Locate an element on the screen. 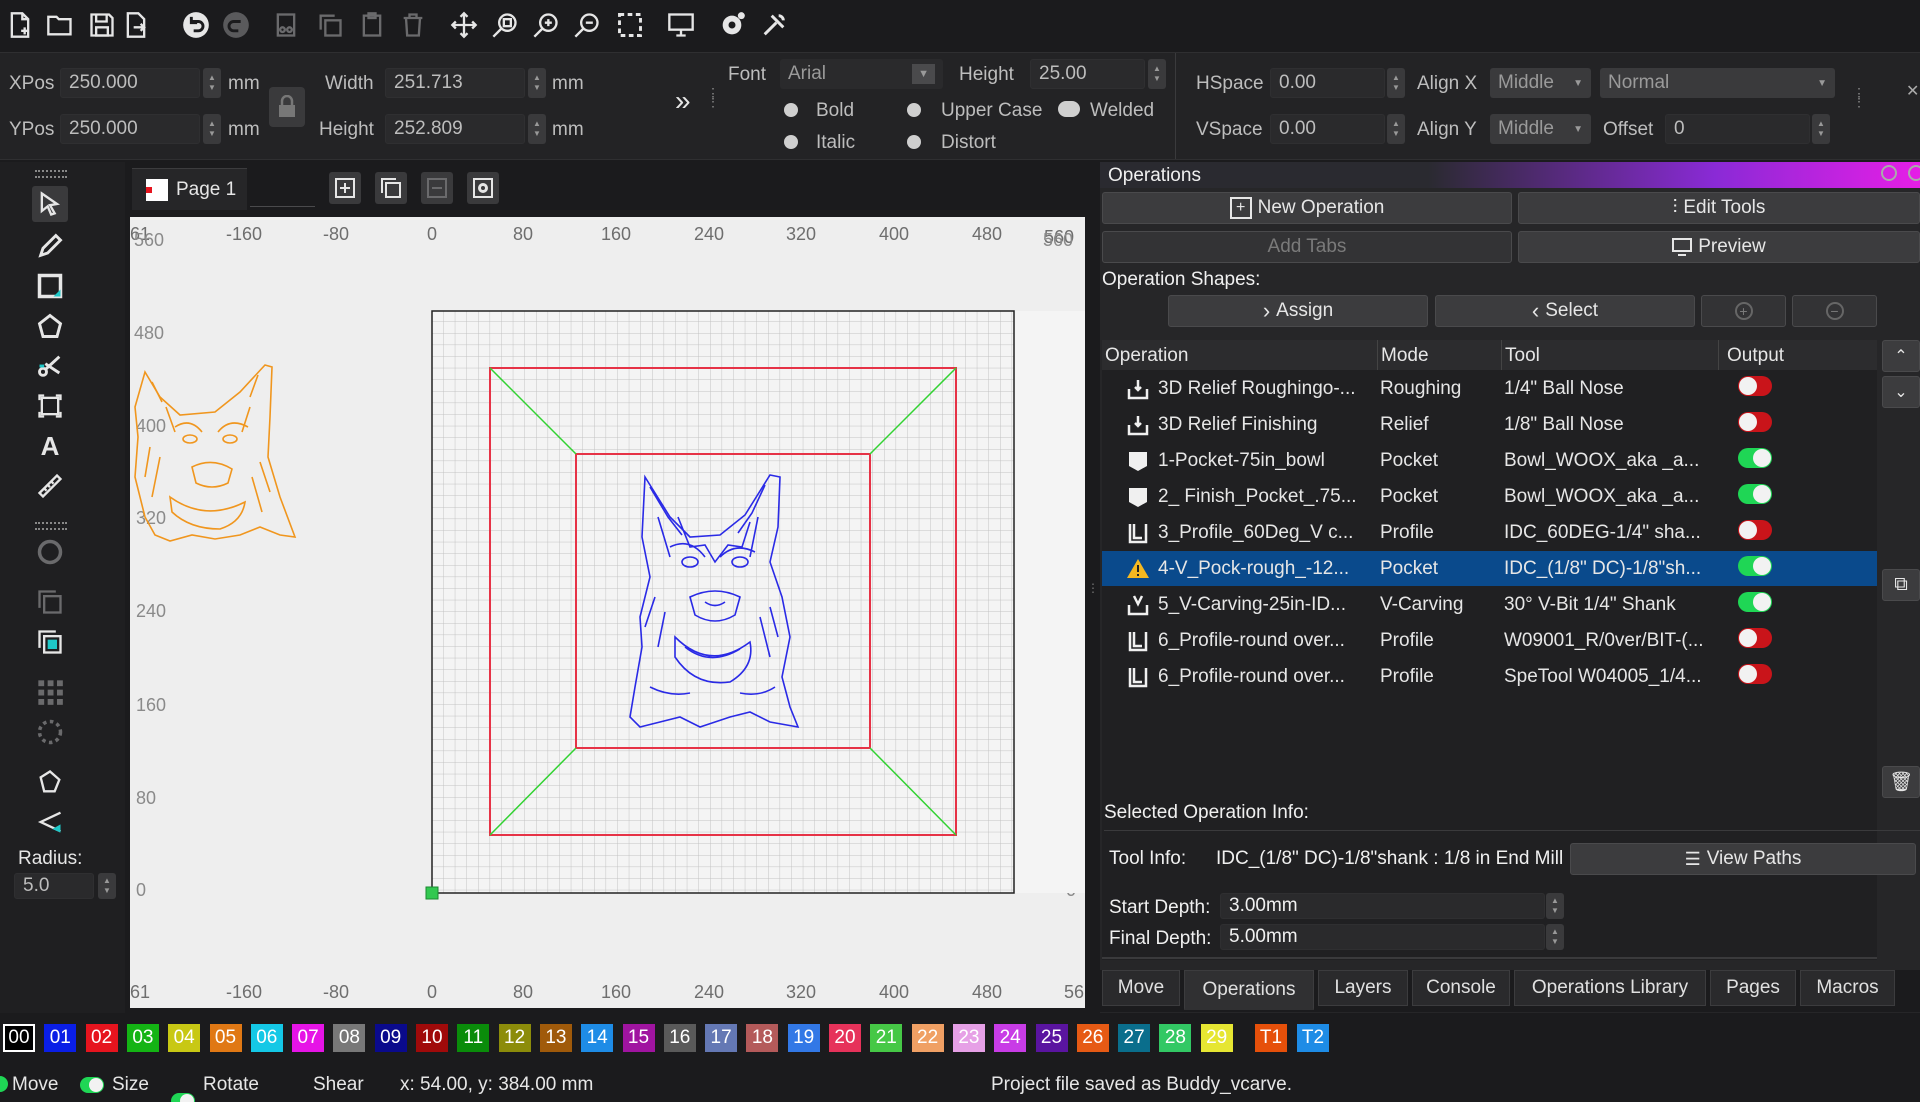 This screenshot has width=1920, height=1102. font-select: Arial ▼ is located at coordinates (861, 74).